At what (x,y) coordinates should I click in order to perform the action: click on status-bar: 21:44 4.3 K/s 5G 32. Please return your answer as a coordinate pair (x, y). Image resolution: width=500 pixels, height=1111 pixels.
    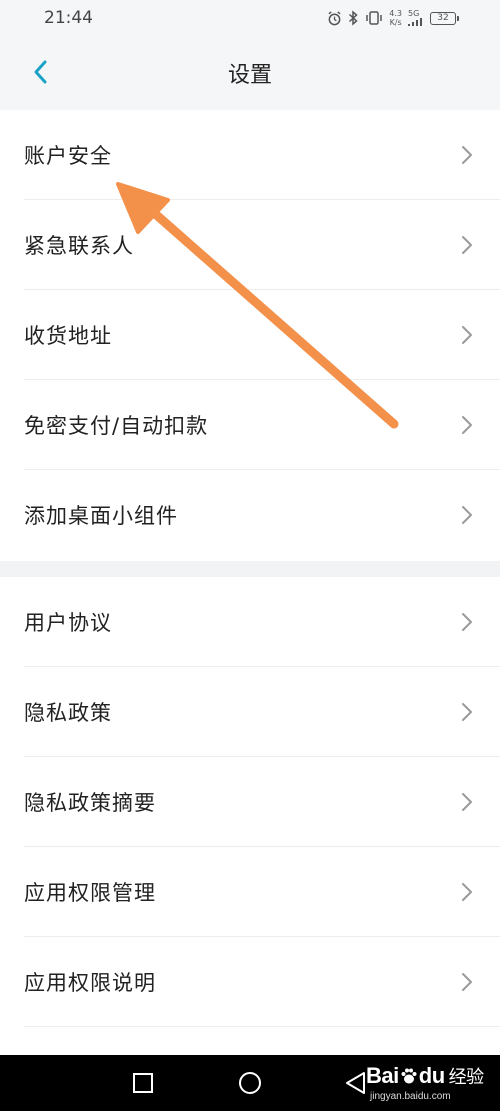
    Looking at the image, I should click on (250, 18).